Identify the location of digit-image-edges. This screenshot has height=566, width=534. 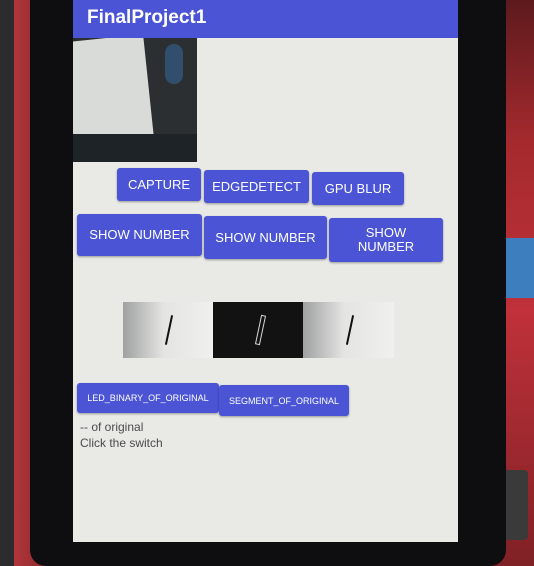
(258, 330).